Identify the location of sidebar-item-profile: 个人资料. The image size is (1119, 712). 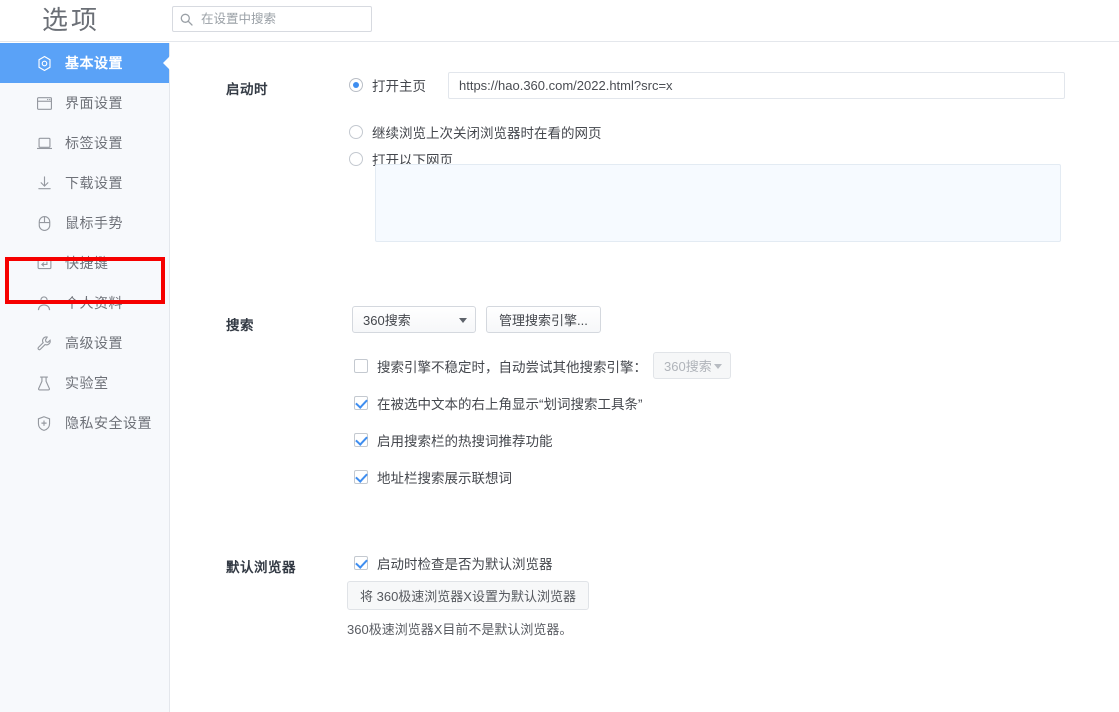
(84, 303).